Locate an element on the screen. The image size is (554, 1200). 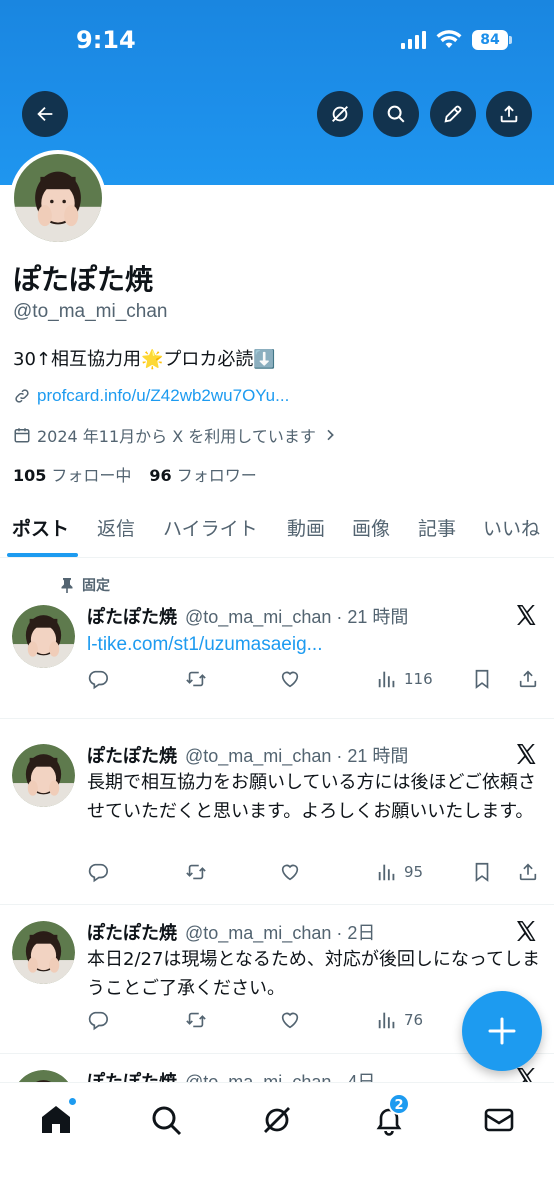
battery-indicator: 84 is located at coordinates (492, 40).